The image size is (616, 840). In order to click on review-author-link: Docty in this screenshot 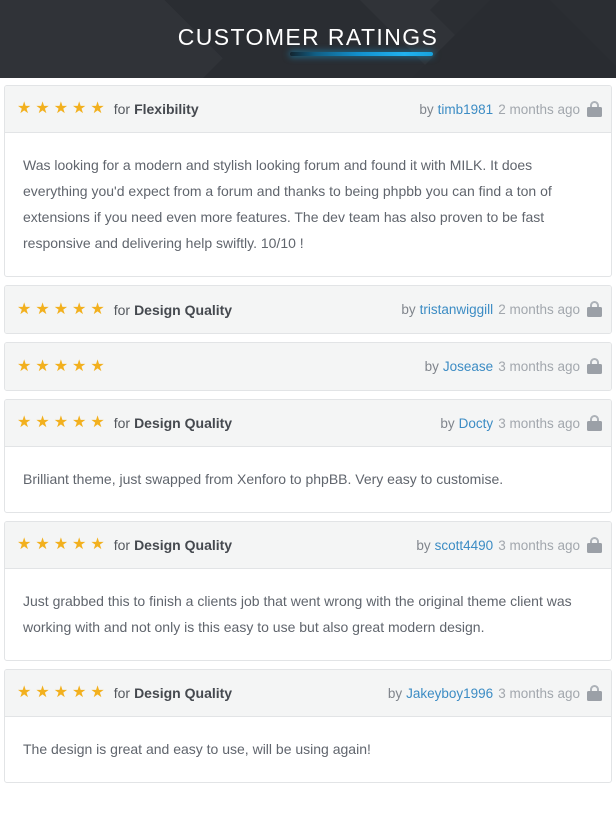, I will do `click(476, 423)`.